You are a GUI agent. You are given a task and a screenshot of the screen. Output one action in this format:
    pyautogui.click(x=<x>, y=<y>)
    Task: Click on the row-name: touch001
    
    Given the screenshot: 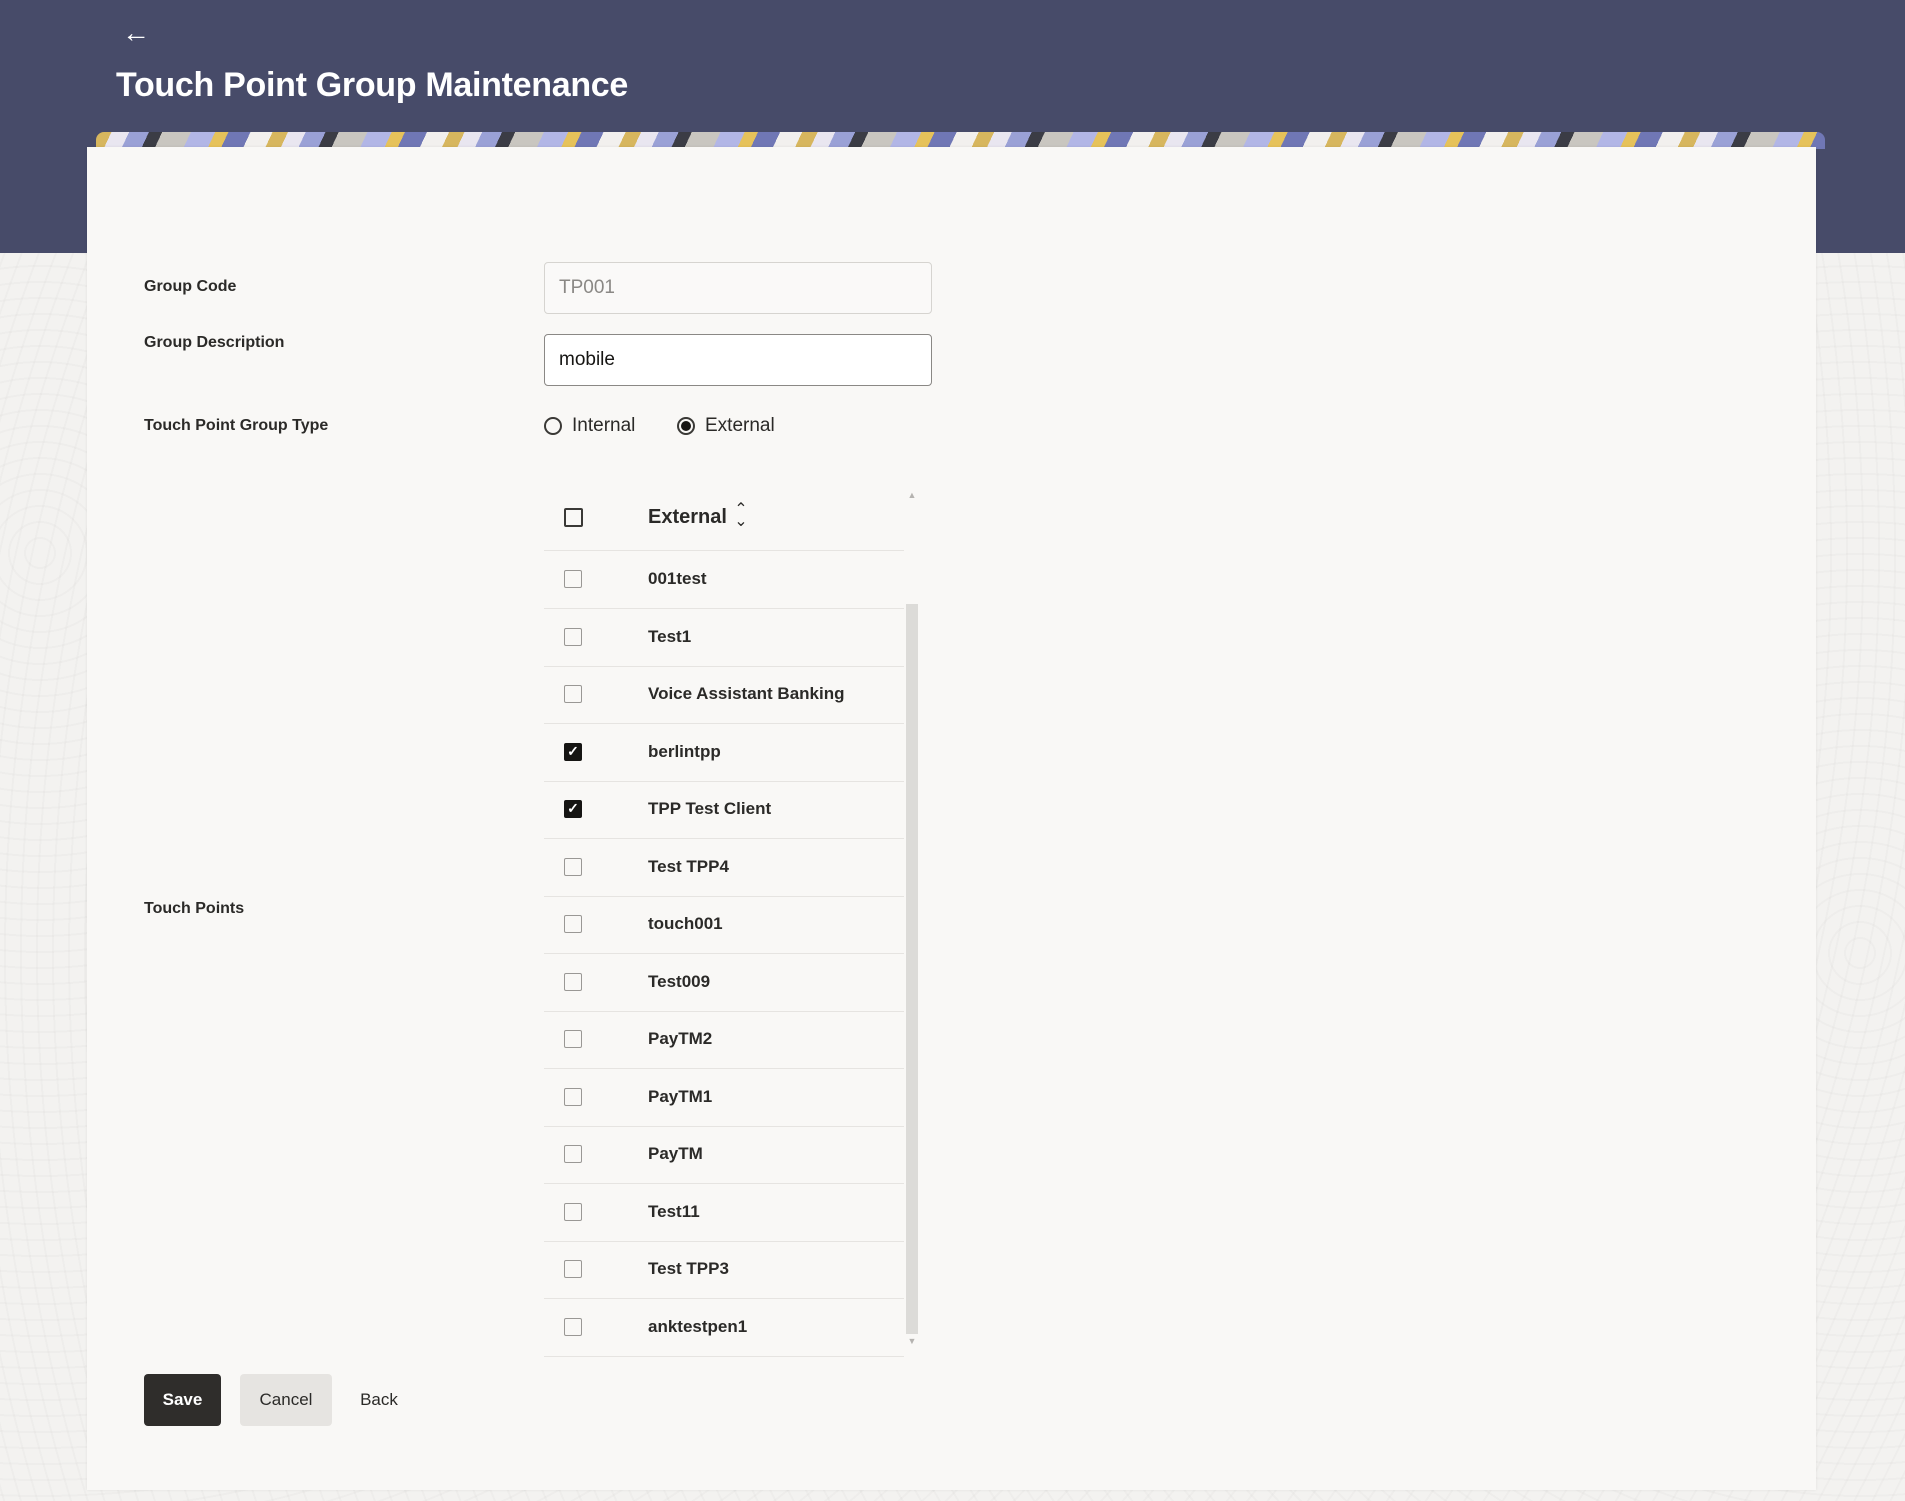 What is the action you would take?
    pyautogui.click(x=685, y=923)
    